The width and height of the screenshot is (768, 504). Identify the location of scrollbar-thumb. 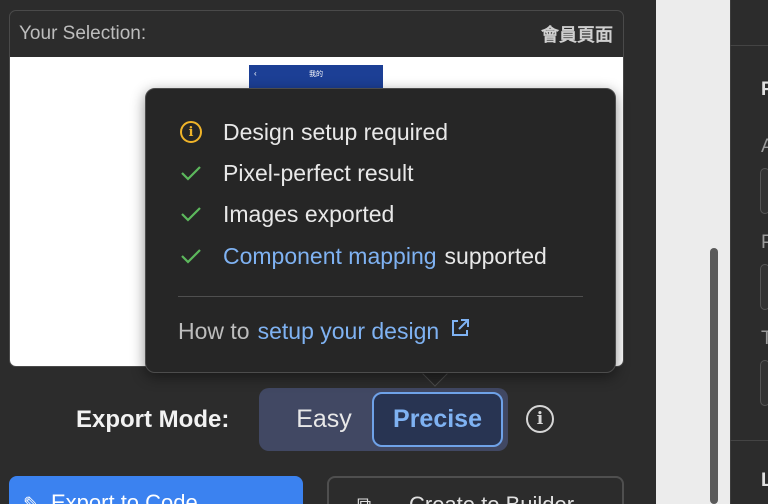
(714, 376).